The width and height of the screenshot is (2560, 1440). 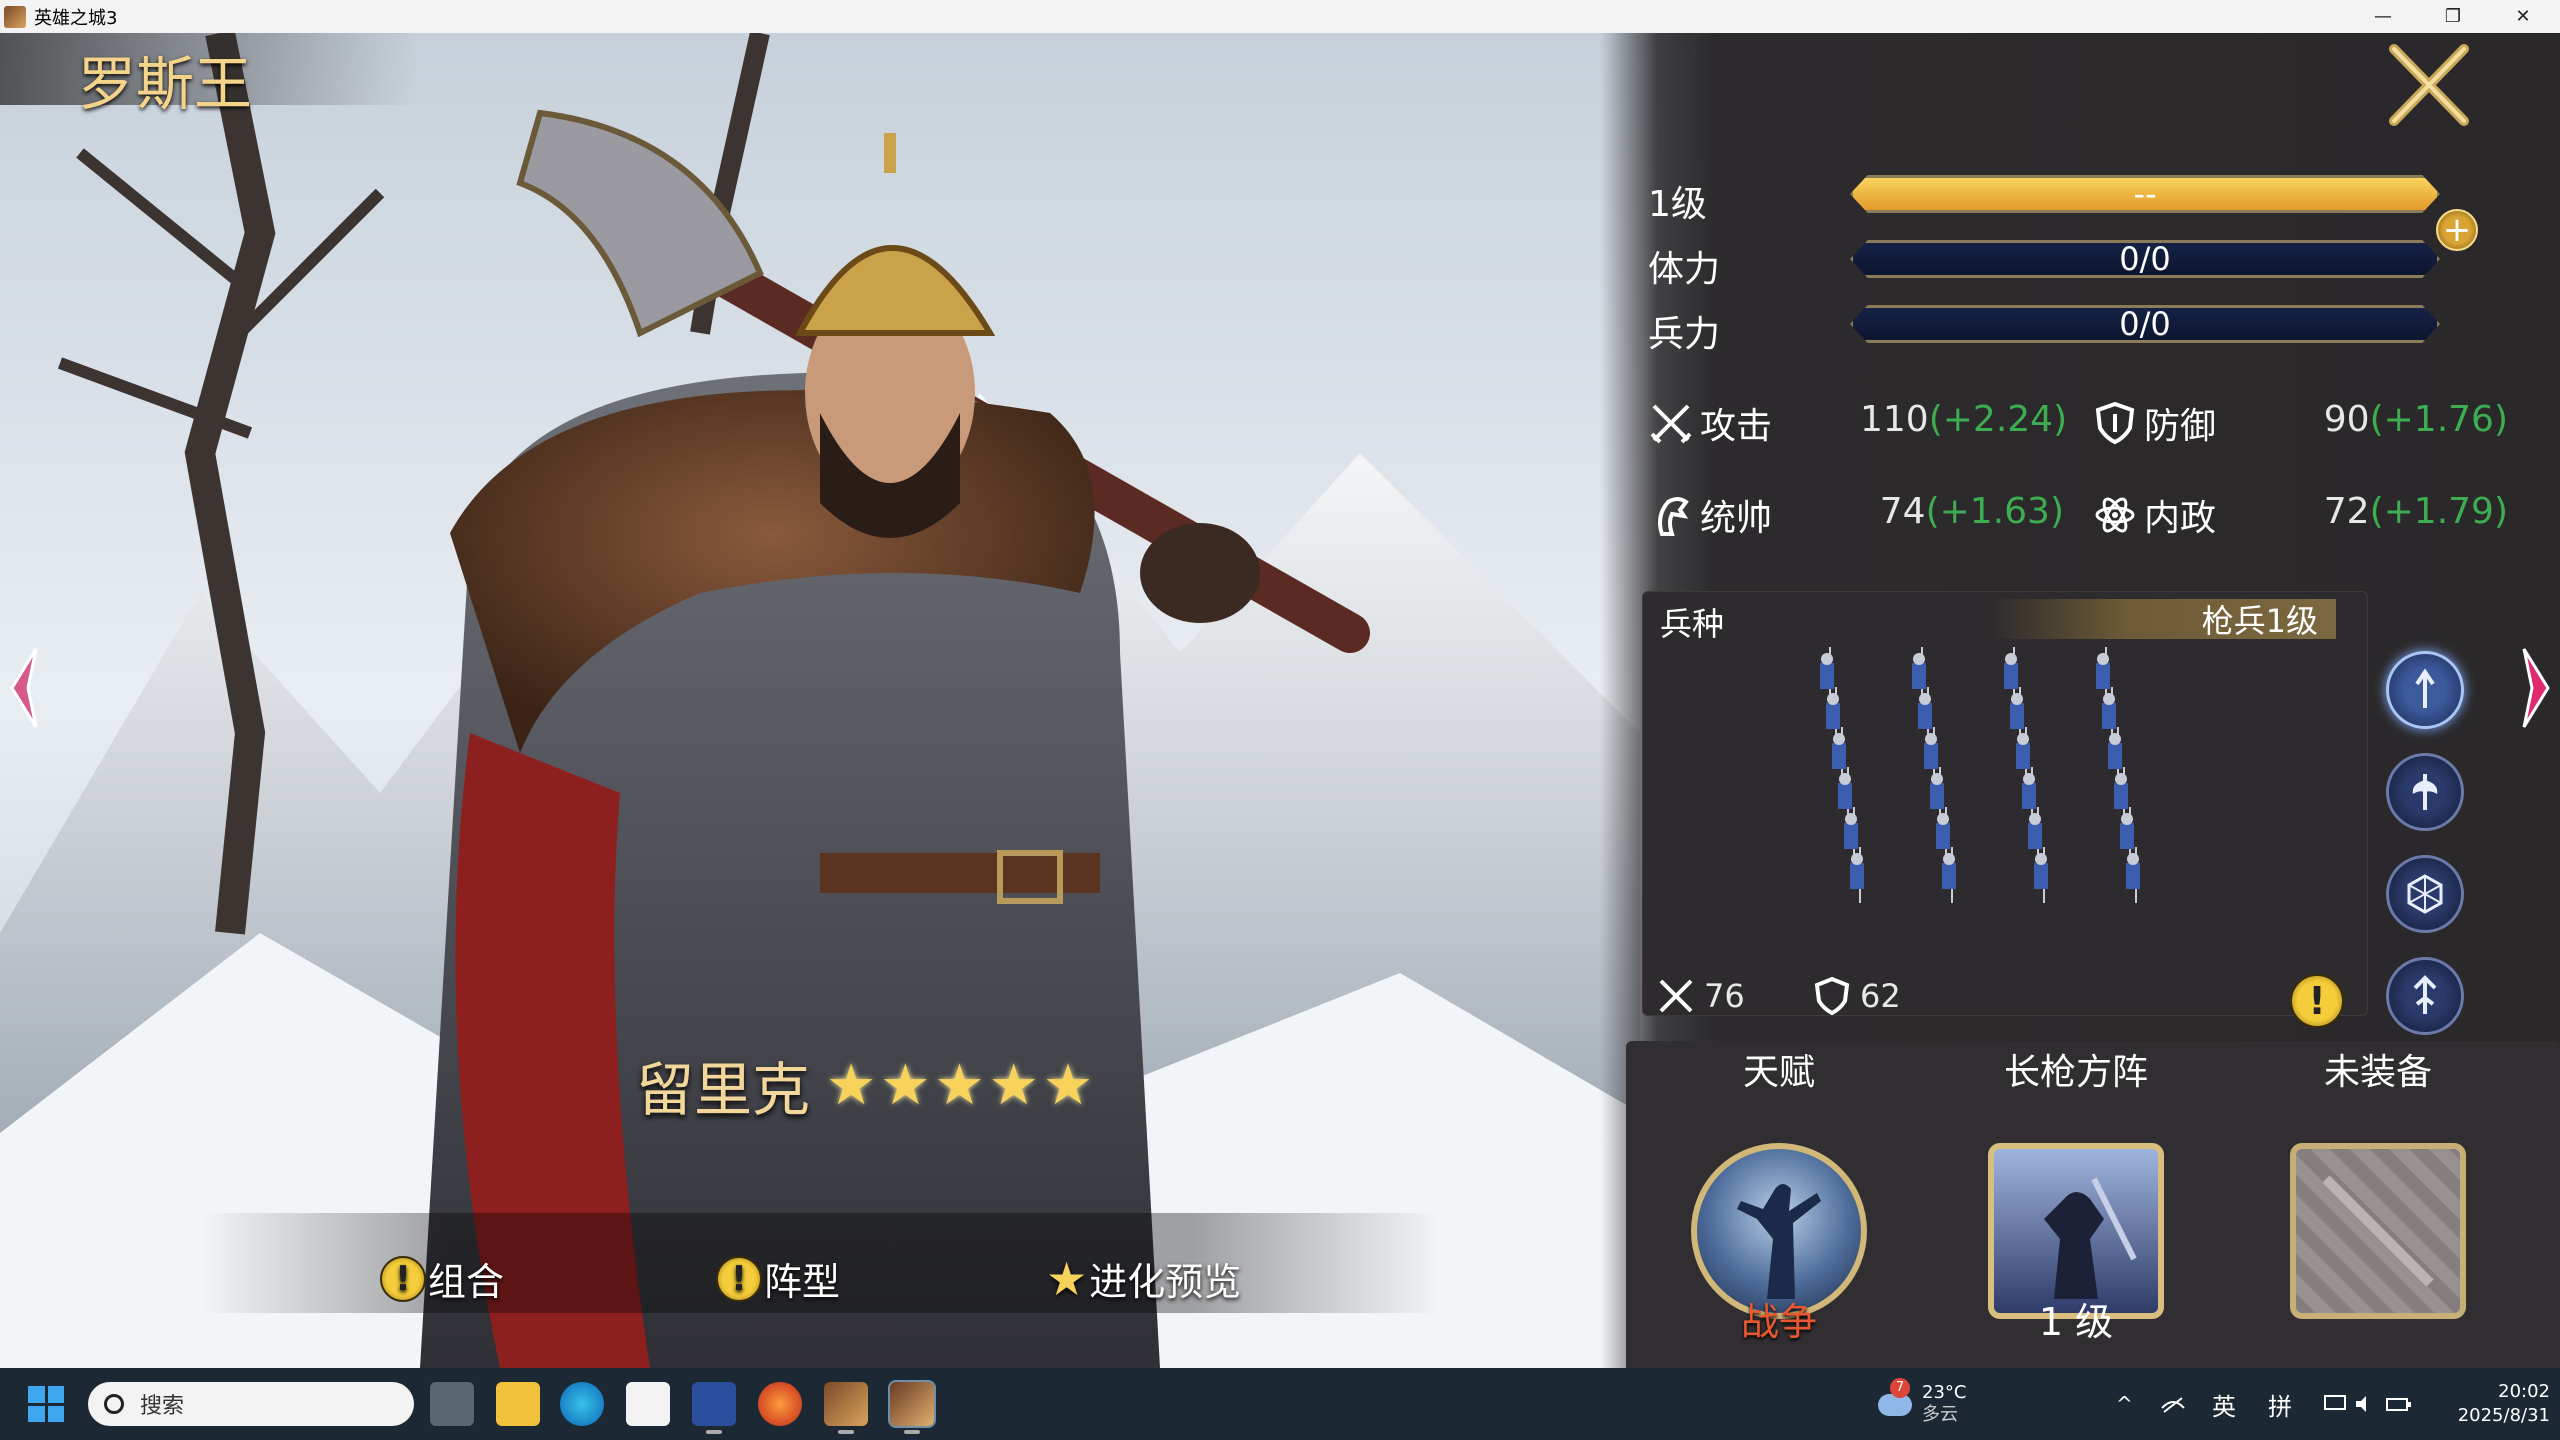 I want to click on close-panel-icon, so click(x=2428, y=85).